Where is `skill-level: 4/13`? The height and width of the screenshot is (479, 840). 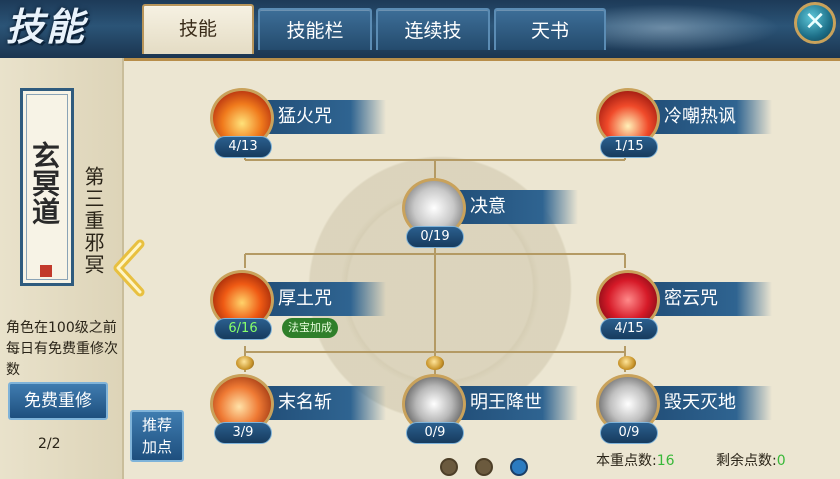 skill-level: 4/13 is located at coordinates (243, 147).